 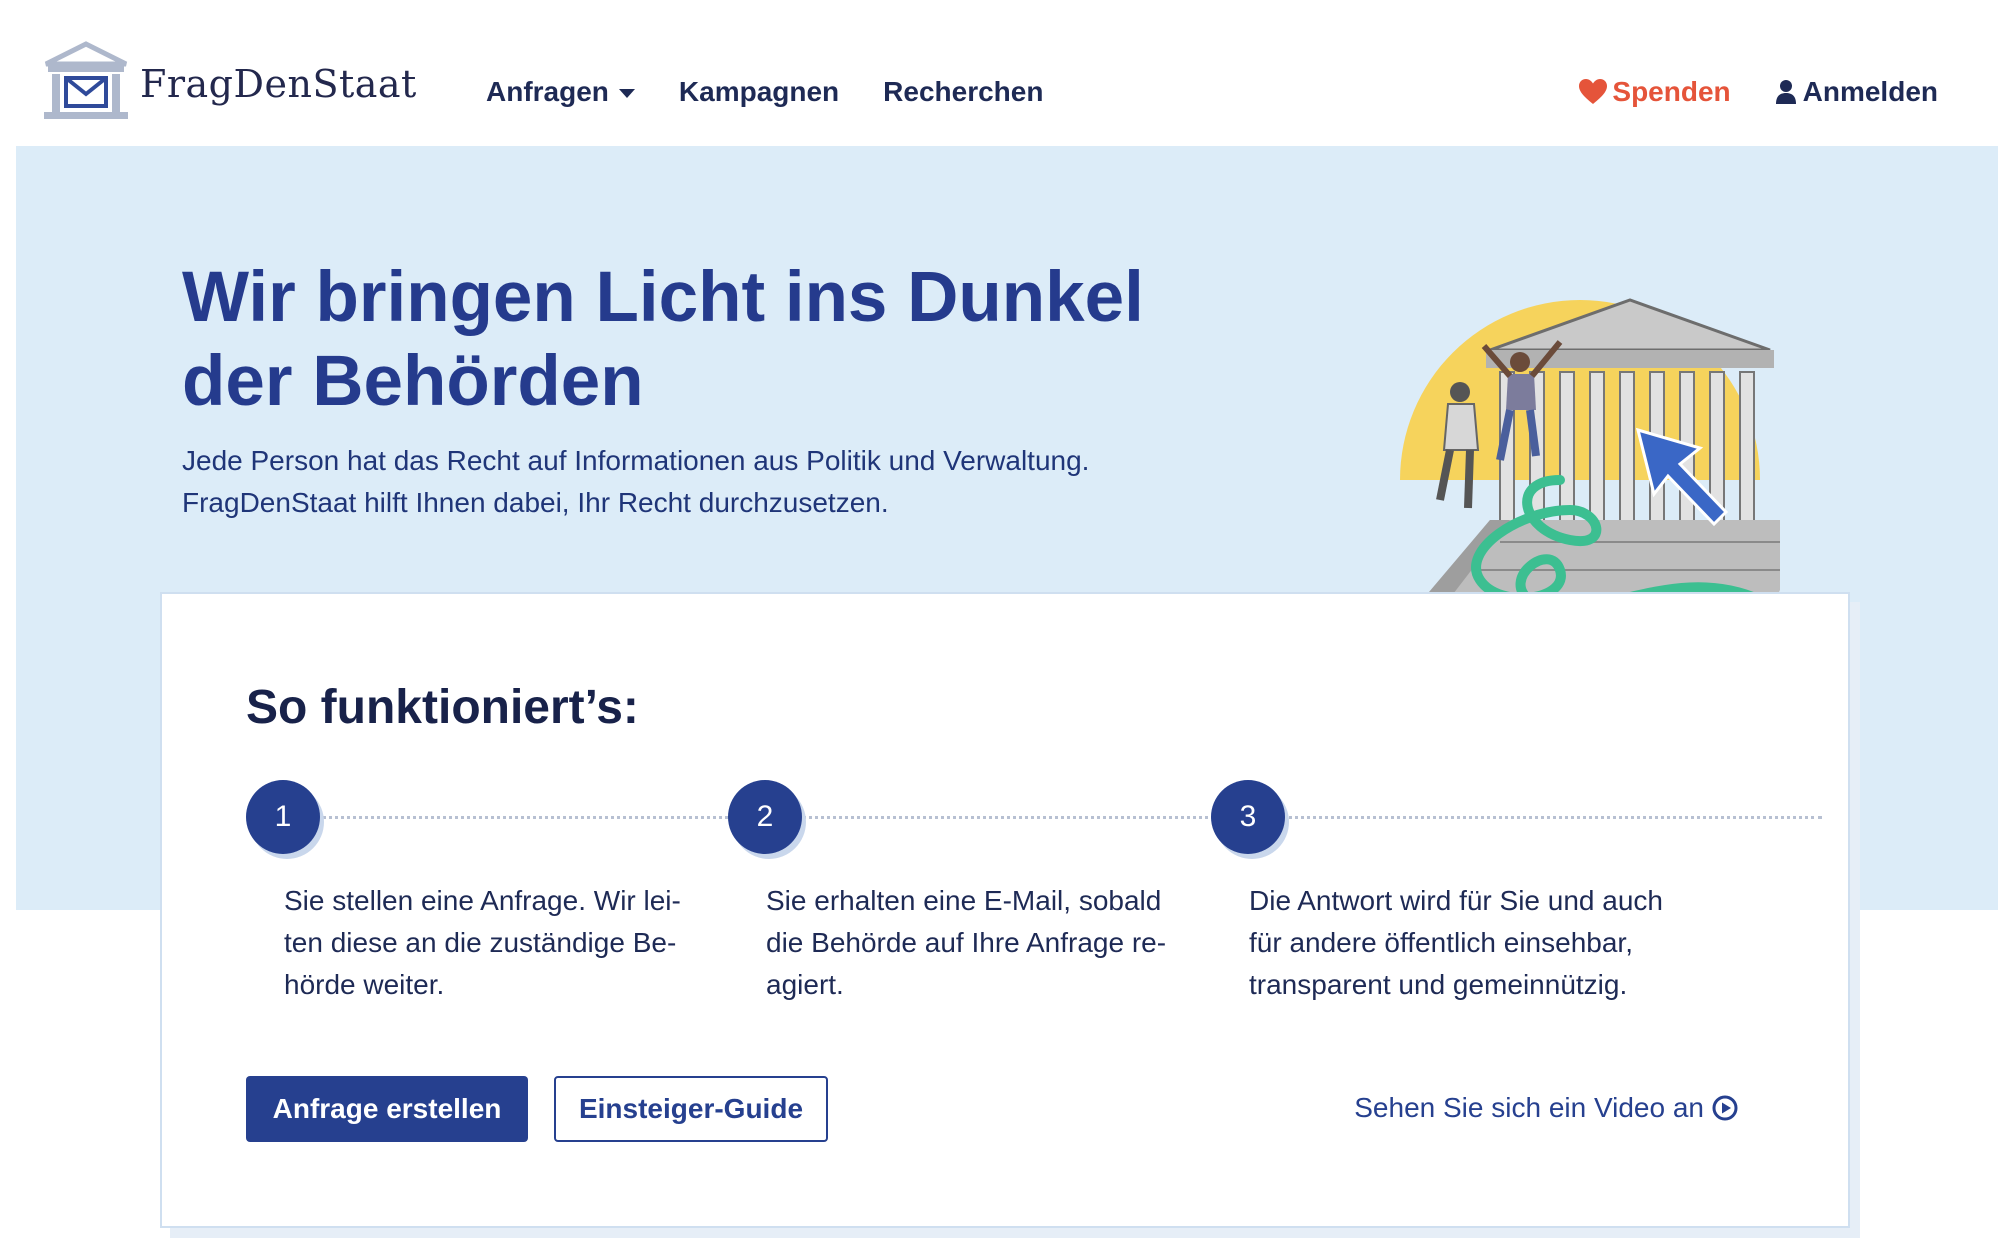 What do you see at coordinates (1758, 92) in the screenshot?
I see `header-actions: Spenden Anmelden` at bounding box center [1758, 92].